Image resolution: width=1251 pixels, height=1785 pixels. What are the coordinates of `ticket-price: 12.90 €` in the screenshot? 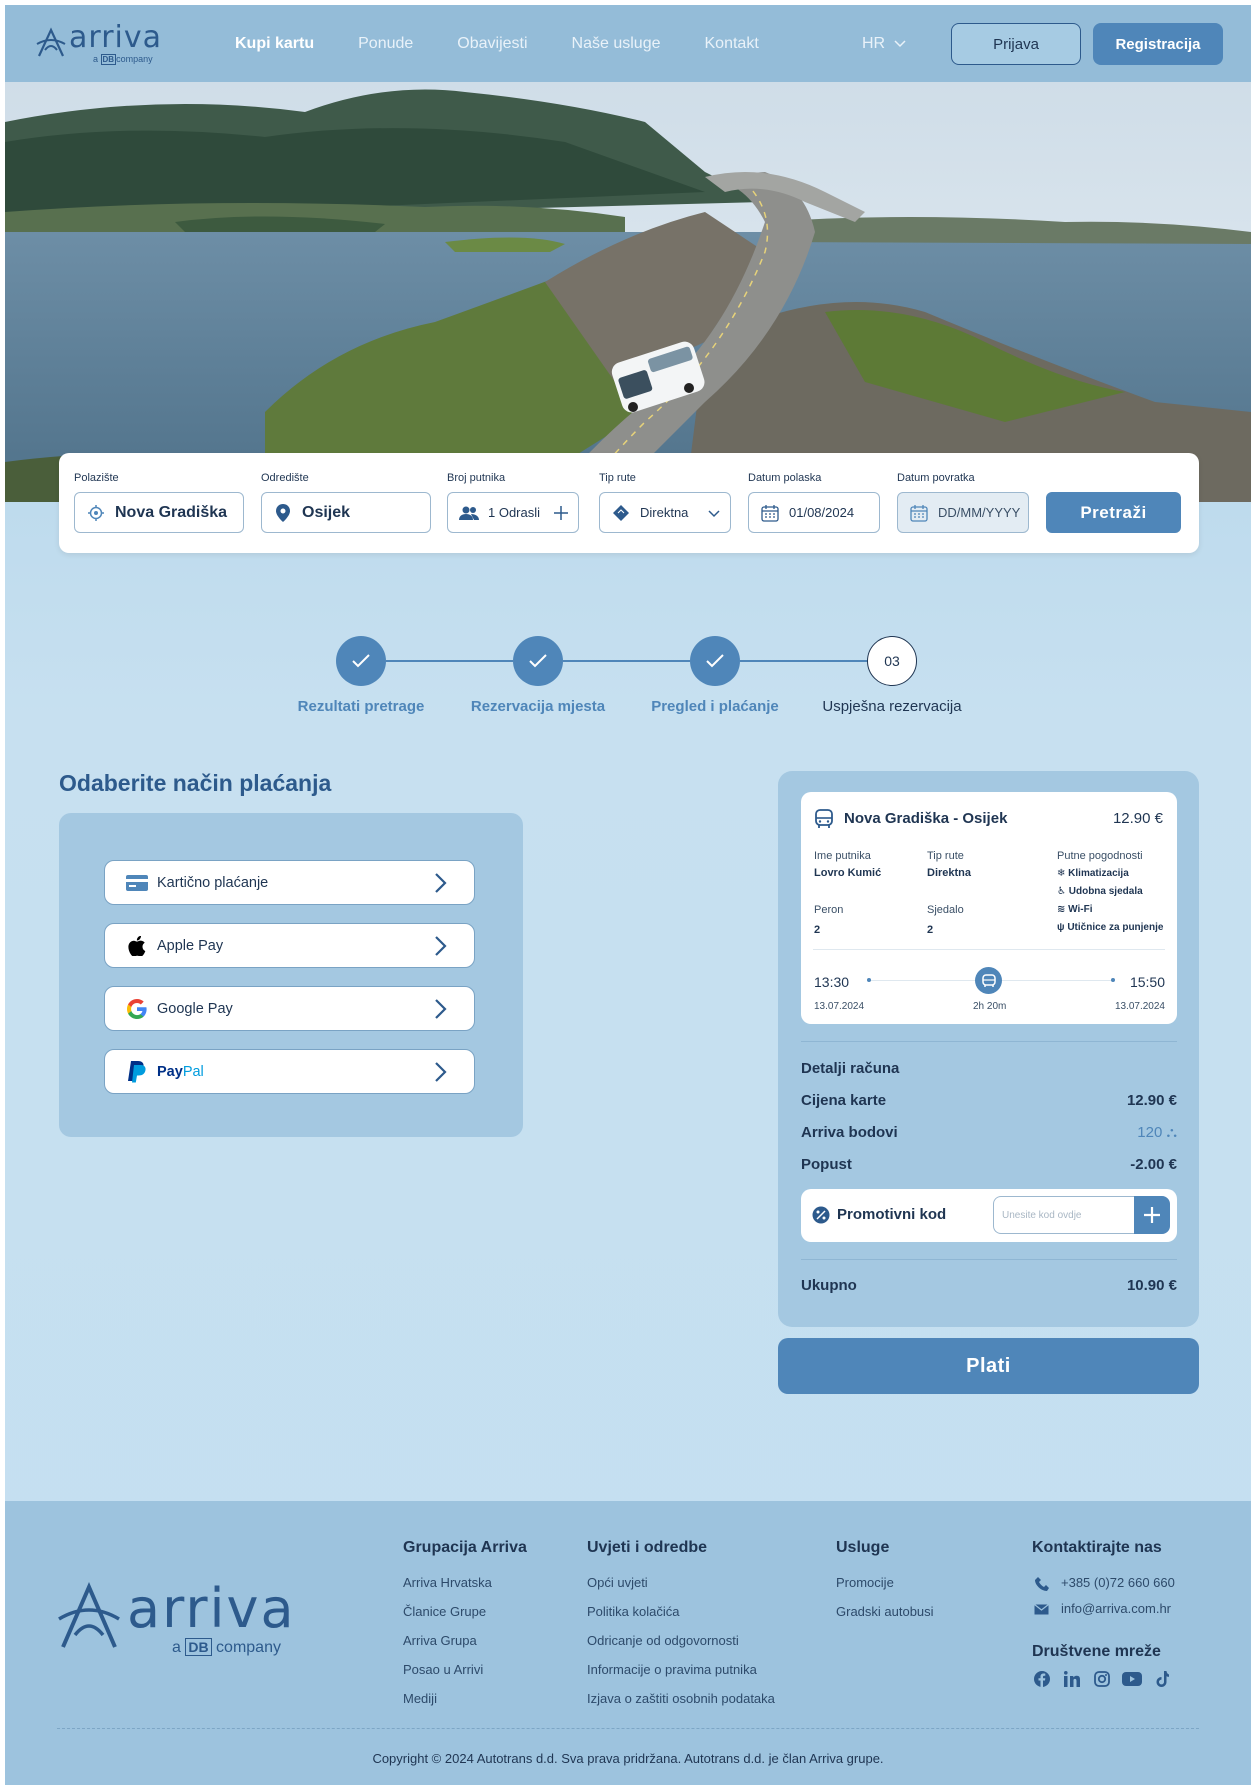 It's located at (1137, 818).